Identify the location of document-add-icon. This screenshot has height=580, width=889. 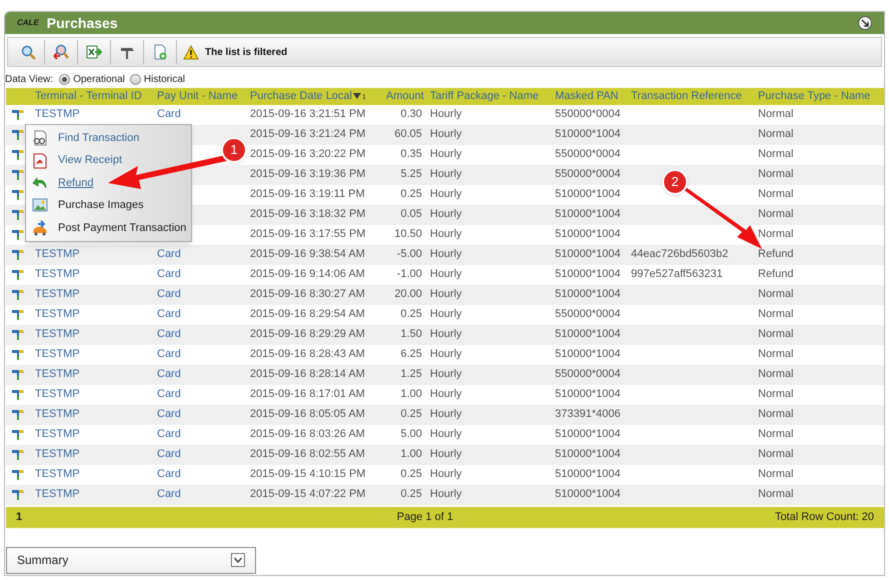
(160, 52).